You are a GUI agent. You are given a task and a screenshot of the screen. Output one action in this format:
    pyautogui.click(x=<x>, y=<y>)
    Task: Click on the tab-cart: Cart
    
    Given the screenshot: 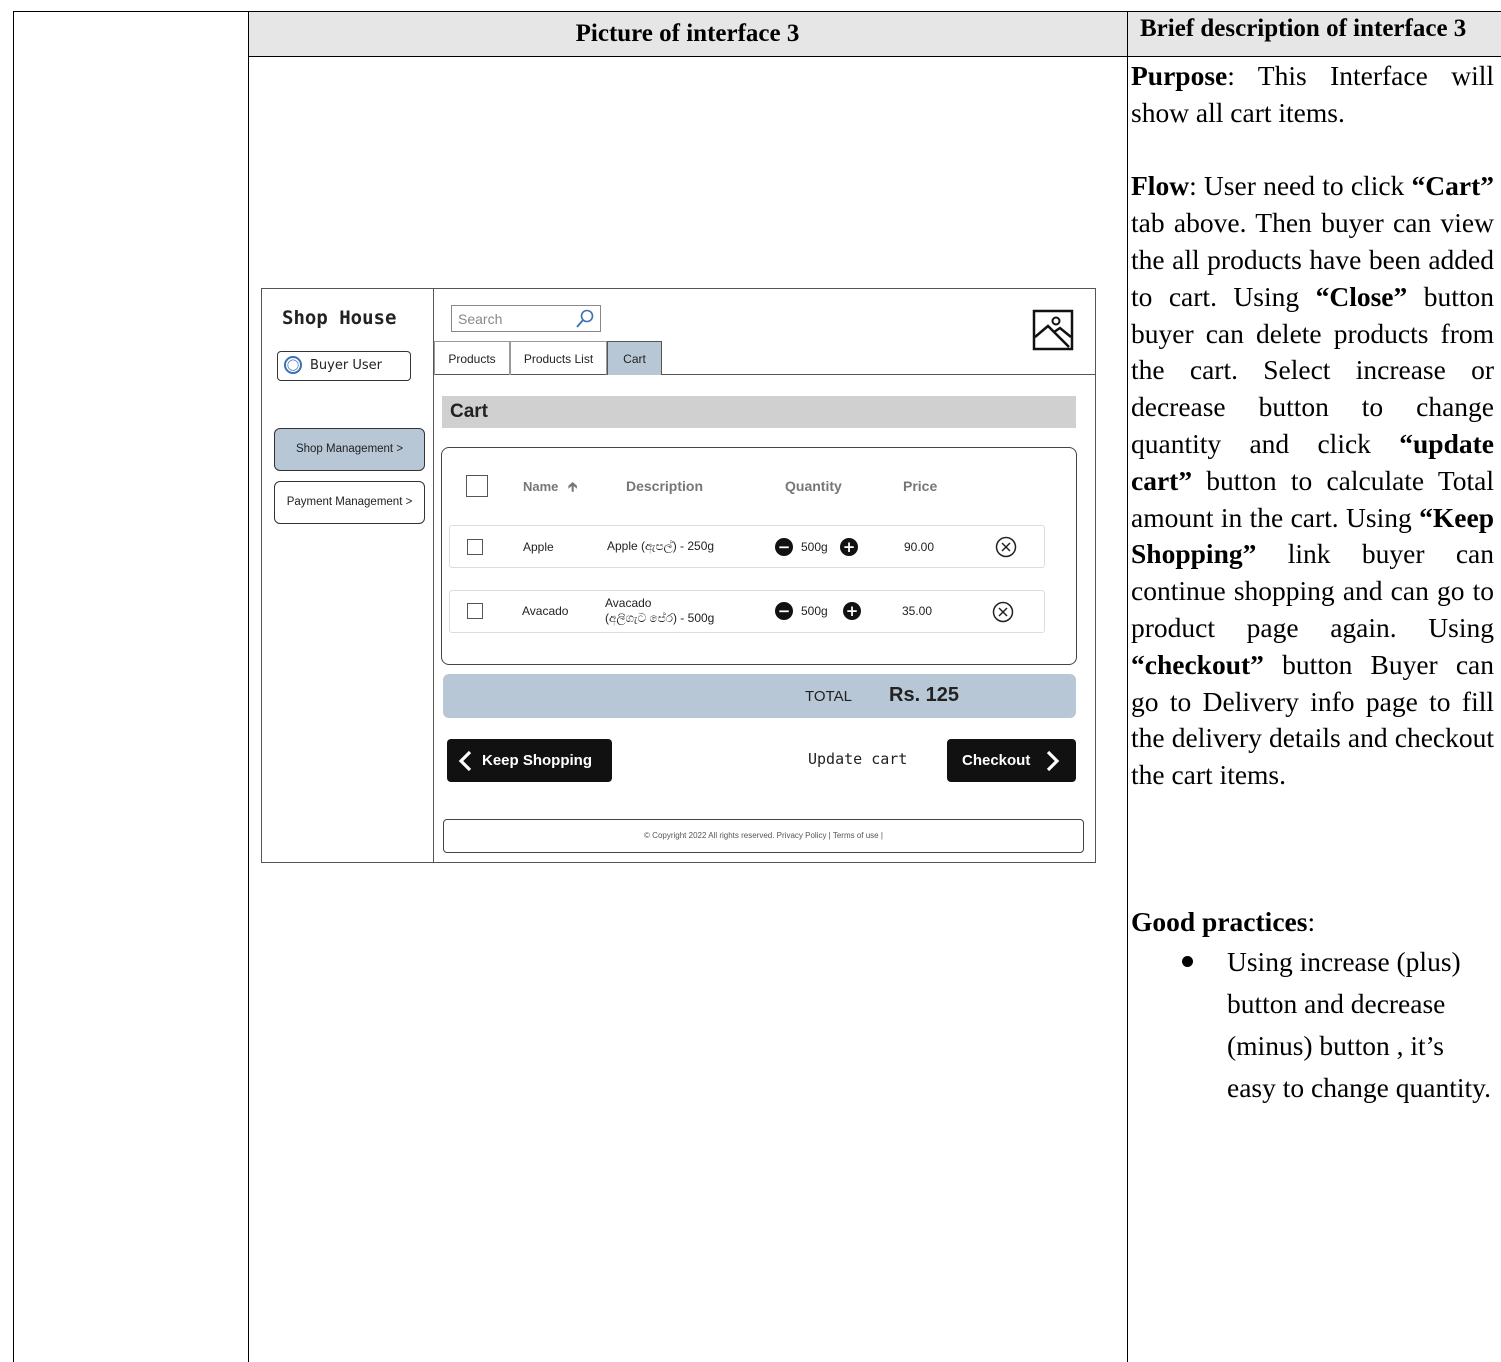 What is the action you would take?
    pyautogui.click(x=634, y=358)
    